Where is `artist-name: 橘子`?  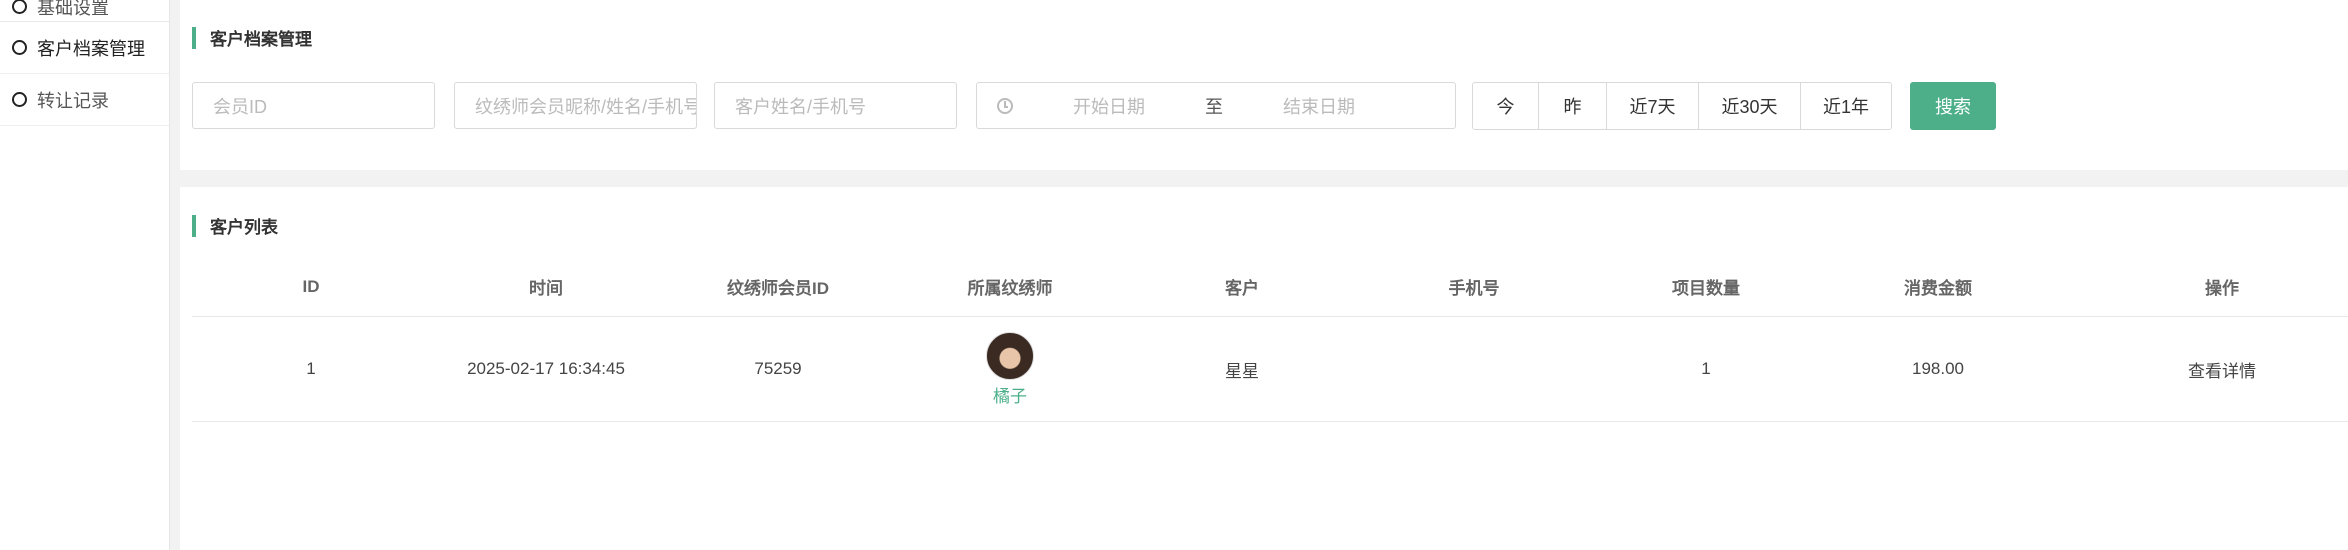 artist-name: 橘子 is located at coordinates (1010, 396).